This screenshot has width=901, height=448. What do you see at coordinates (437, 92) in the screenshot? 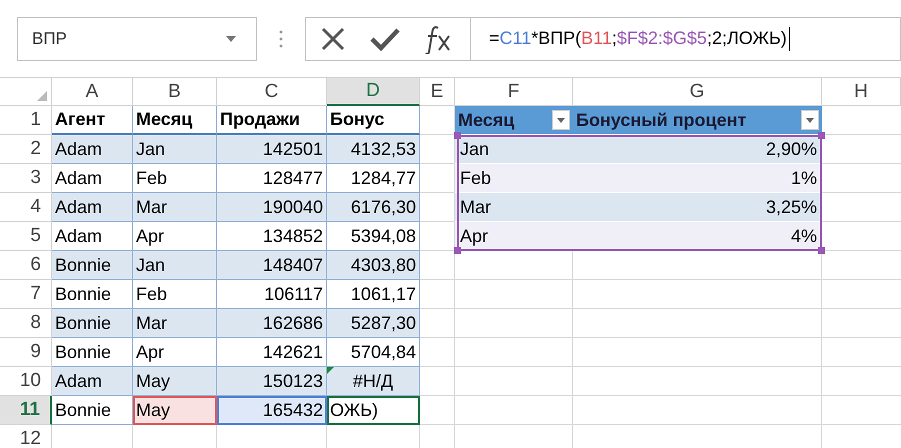
I see `column-header: E` at bounding box center [437, 92].